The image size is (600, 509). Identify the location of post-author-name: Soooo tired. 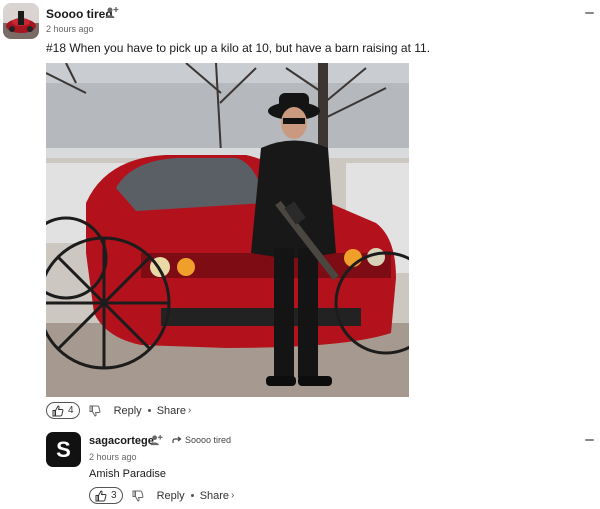
(79, 14).